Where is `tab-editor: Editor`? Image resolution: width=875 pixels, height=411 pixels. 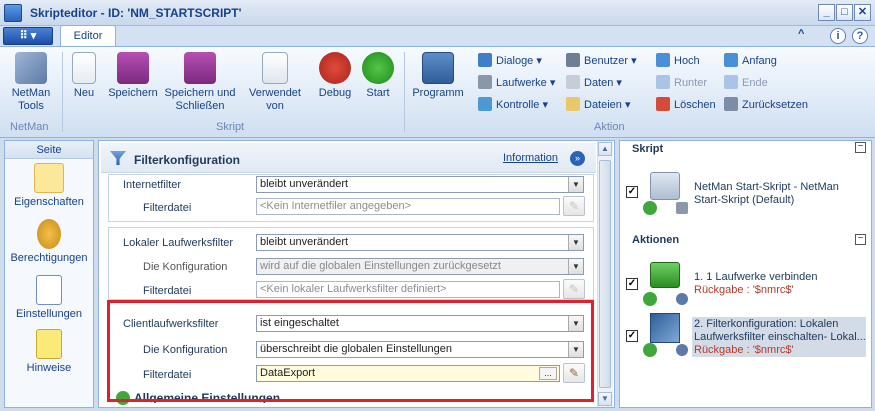
tab-editor: Editor is located at coordinates (88, 36).